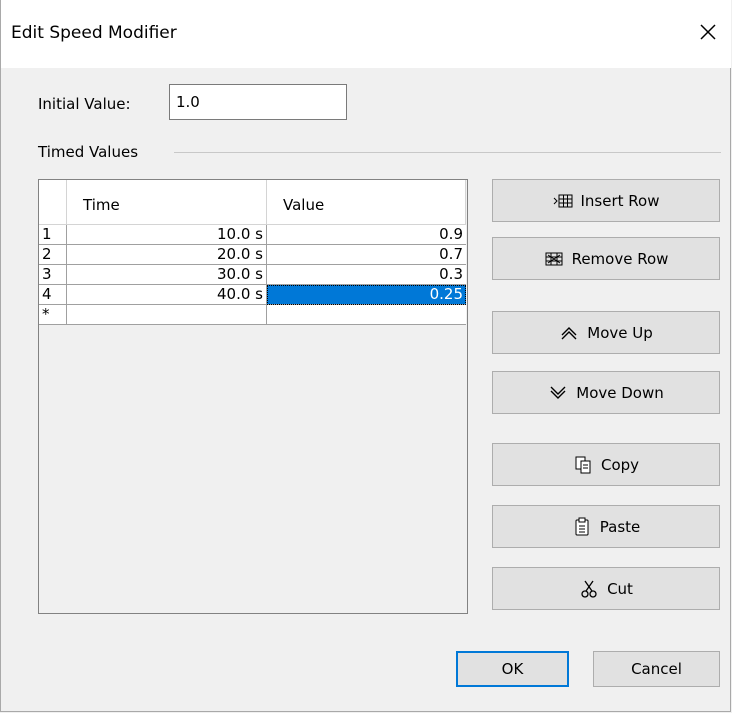  I want to click on value-cell: 0.7, so click(366, 255).